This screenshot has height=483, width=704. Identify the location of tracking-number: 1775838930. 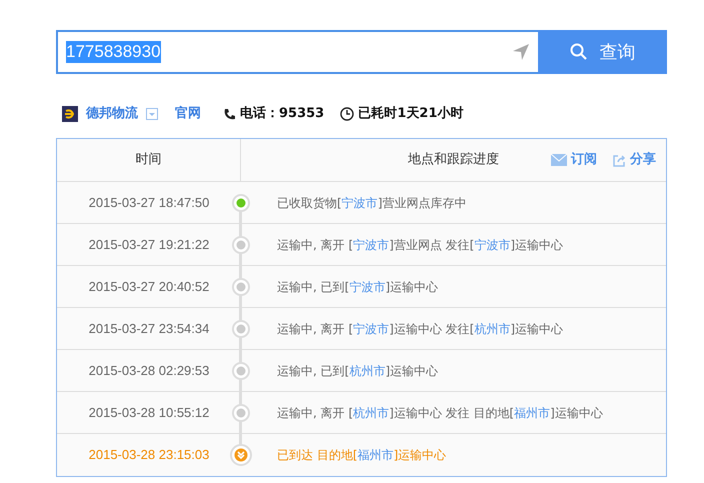
(113, 52).